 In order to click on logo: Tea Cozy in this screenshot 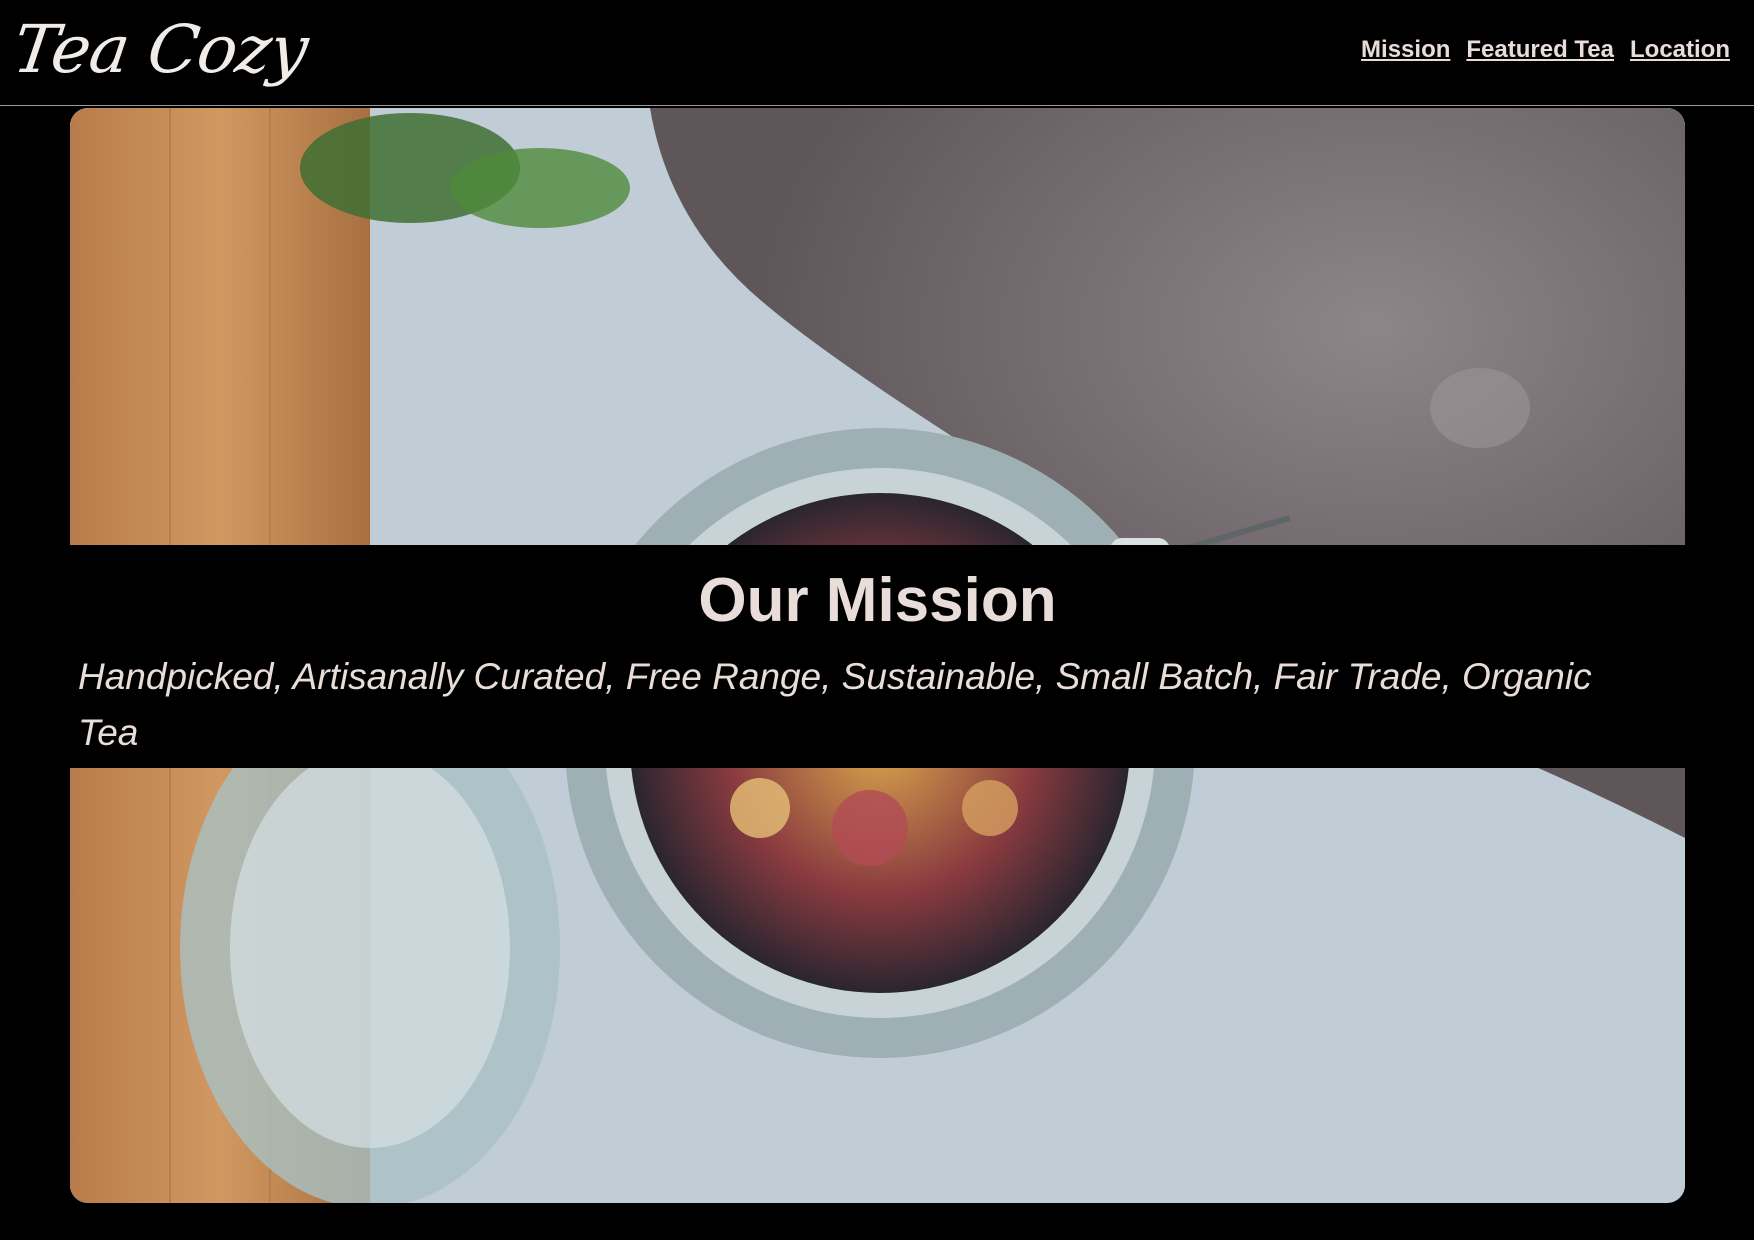, I will do `click(160, 50)`.